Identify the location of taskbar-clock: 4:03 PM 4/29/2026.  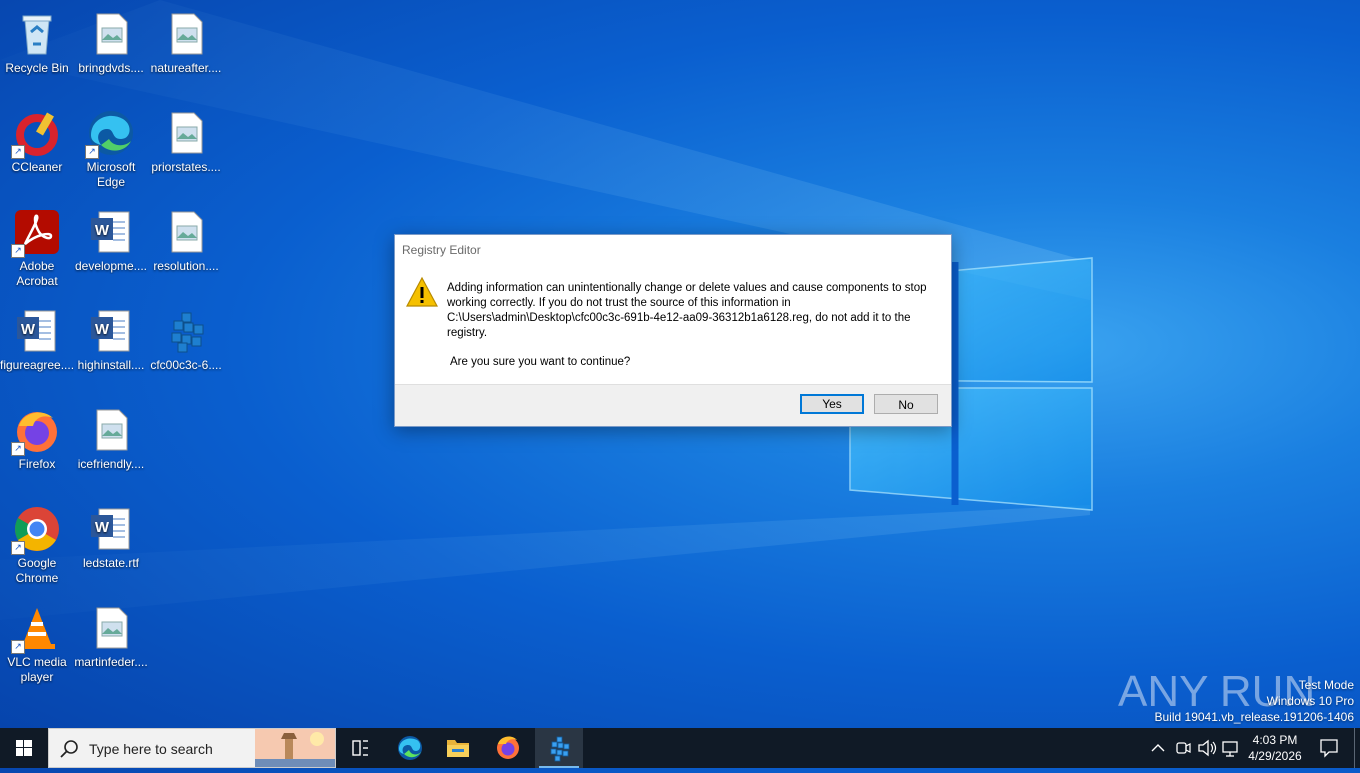
(1275, 748).